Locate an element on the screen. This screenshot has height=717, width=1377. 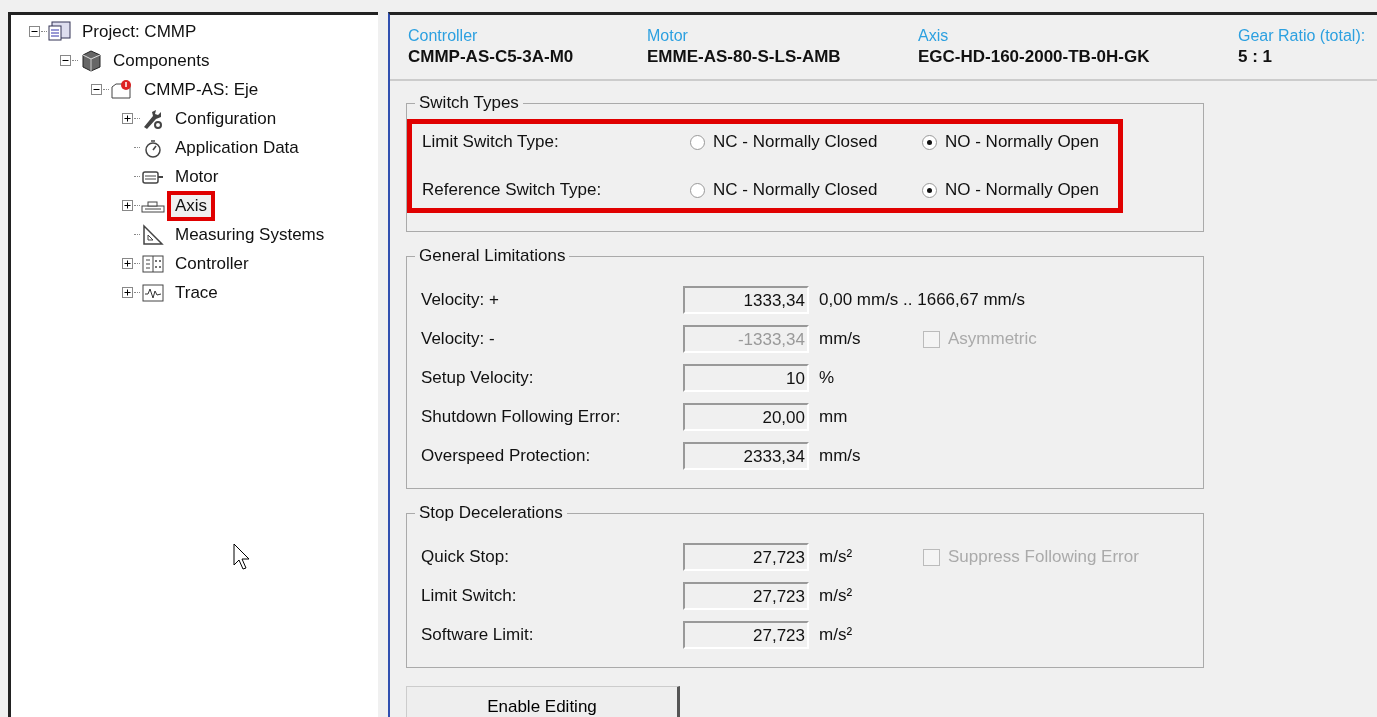
input-field: 2333,34 is located at coordinates (746, 456).